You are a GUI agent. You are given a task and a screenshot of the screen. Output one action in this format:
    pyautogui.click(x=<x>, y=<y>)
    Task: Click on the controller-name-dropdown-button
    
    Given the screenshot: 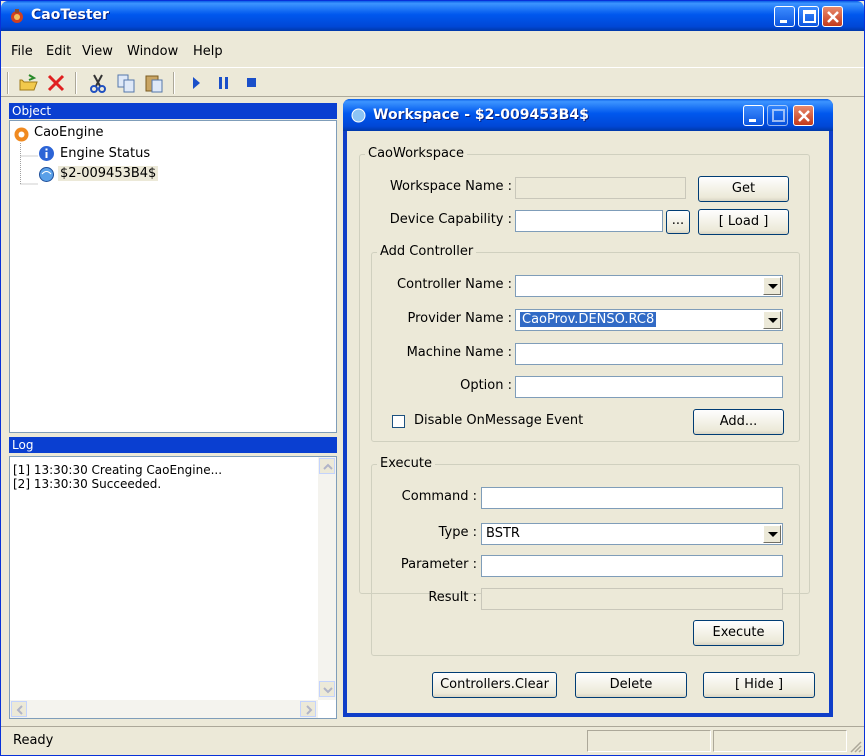 What is the action you would take?
    pyautogui.click(x=772, y=286)
    